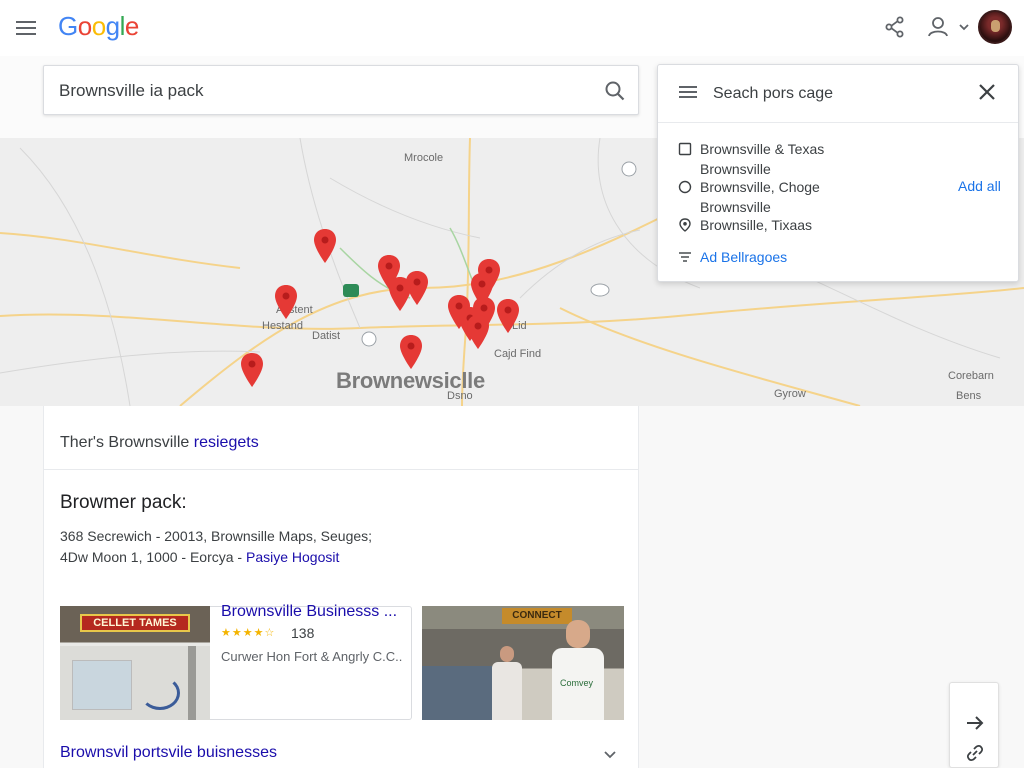 This screenshot has width=1024, height=768. I want to click on logo-letter: G, so click(68, 26).